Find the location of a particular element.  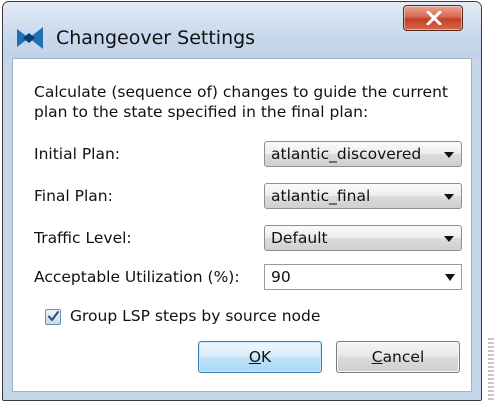

initial-plan-value: atlantic_discovered is located at coordinates (346, 154).